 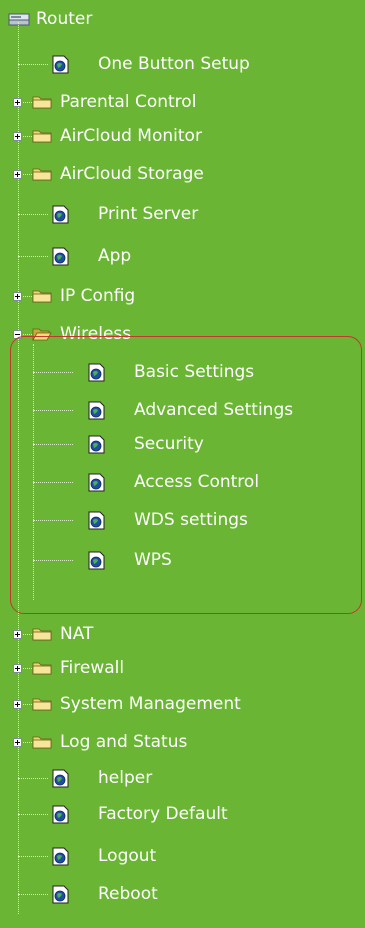 What do you see at coordinates (182, 296) in the screenshot?
I see `tree-item-ip-config: IP Config` at bounding box center [182, 296].